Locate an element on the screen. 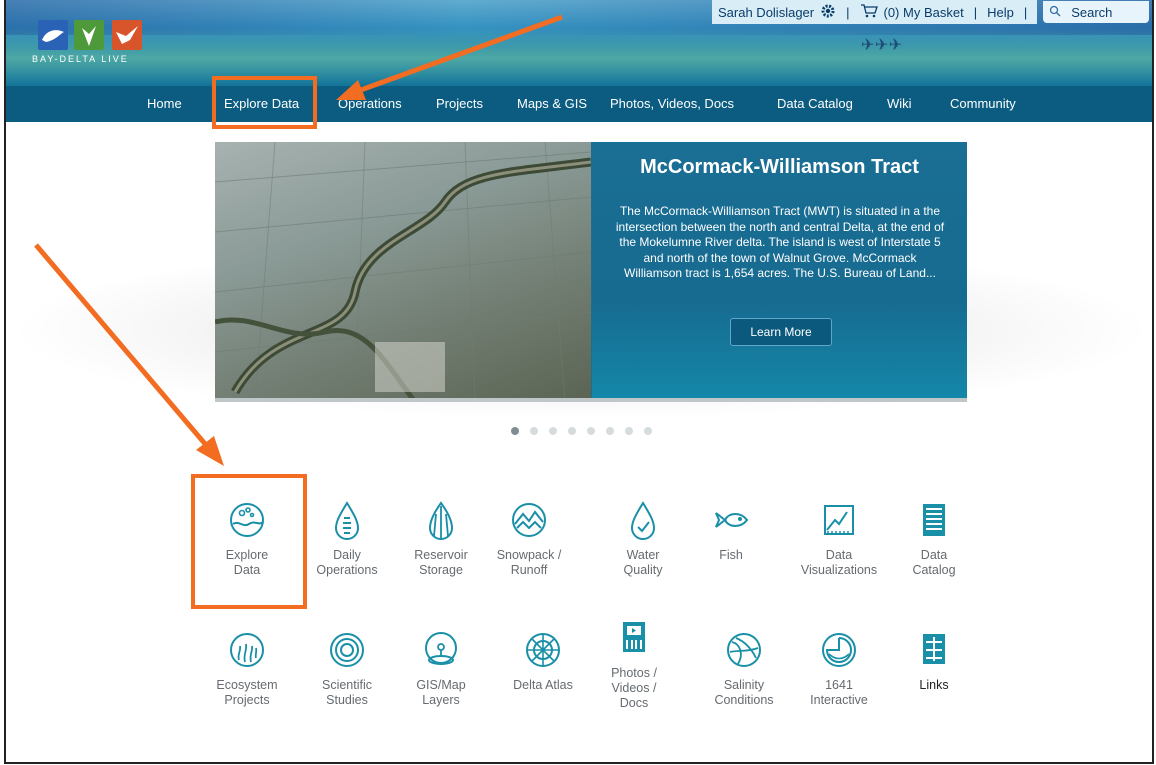 The width and height of the screenshot is (1156, 765). arrow-to-nav is located at coordinates (449, 57).